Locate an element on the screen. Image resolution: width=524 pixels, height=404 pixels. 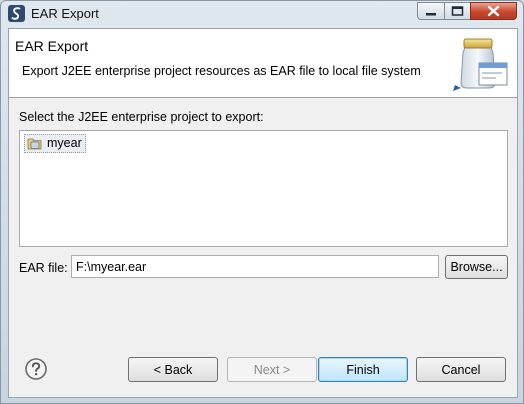
help-icon is located at coordinates (36, 369).